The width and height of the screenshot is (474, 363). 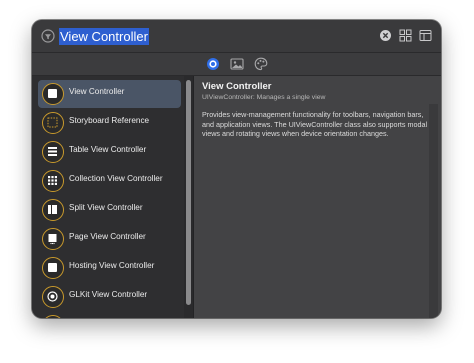 What do you see at coordinates (48, 36) in the screenshot?
I see `filter-icon` at bounding box center [48, 36].